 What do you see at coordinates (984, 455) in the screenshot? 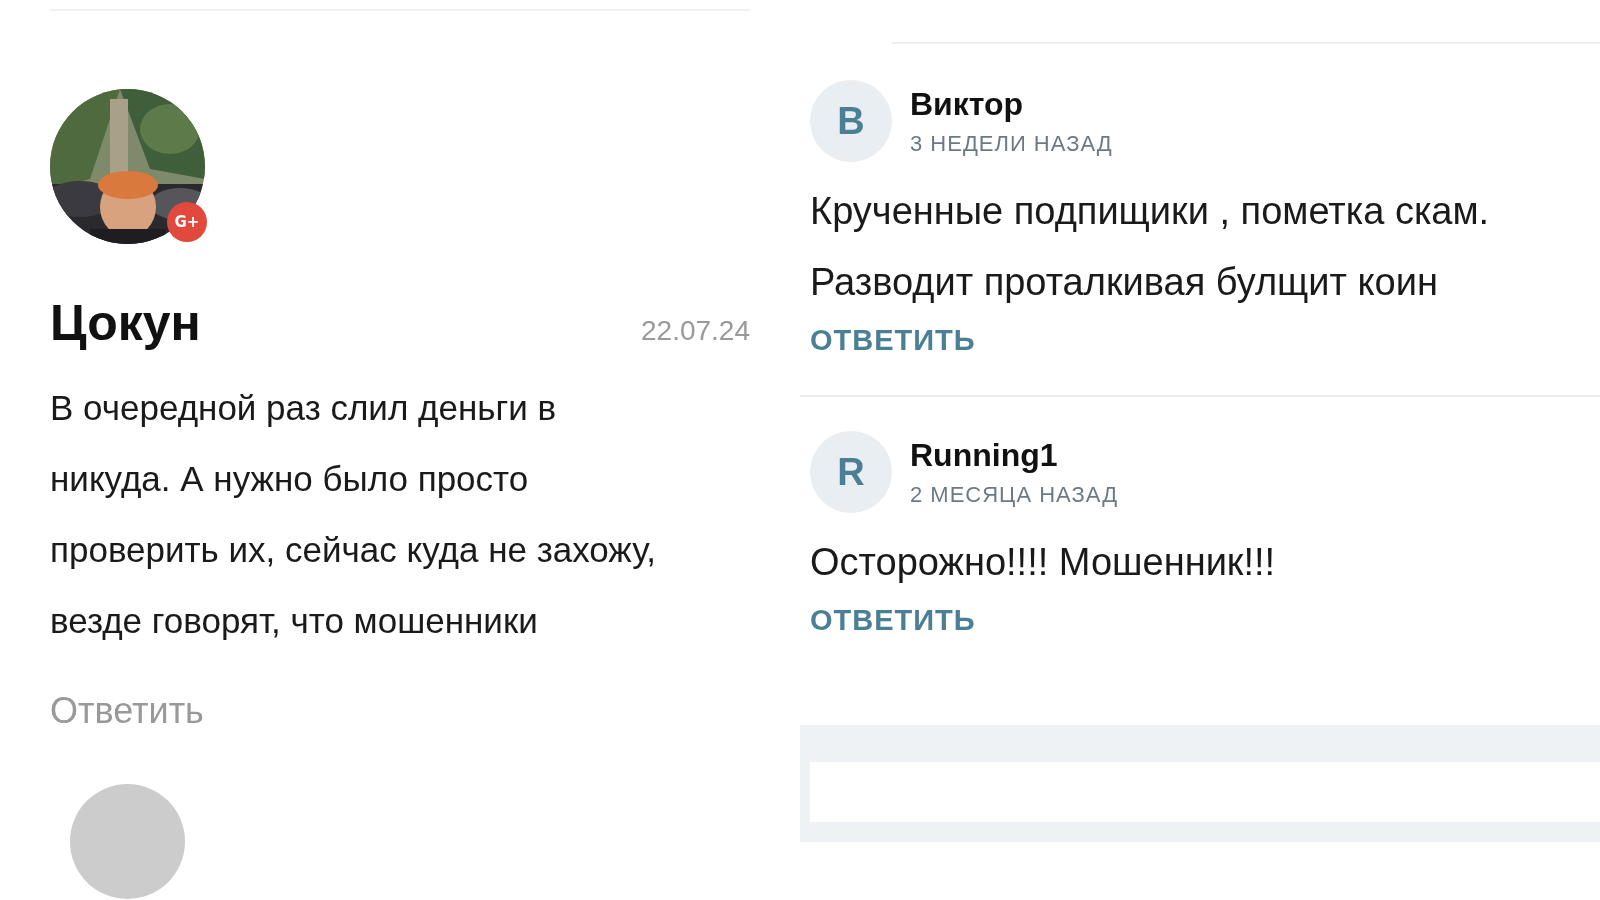
I see `comment-author: Running1` at bounding box center [984, 455].